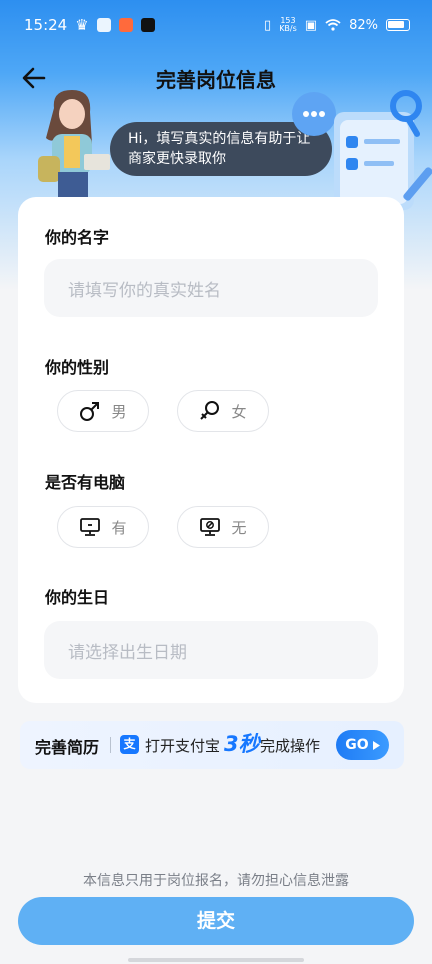  I want to click on alipay-resume-banner: 完善简历 支 打开支付宝 3秒 完成操作 GO, so click(212, 745).